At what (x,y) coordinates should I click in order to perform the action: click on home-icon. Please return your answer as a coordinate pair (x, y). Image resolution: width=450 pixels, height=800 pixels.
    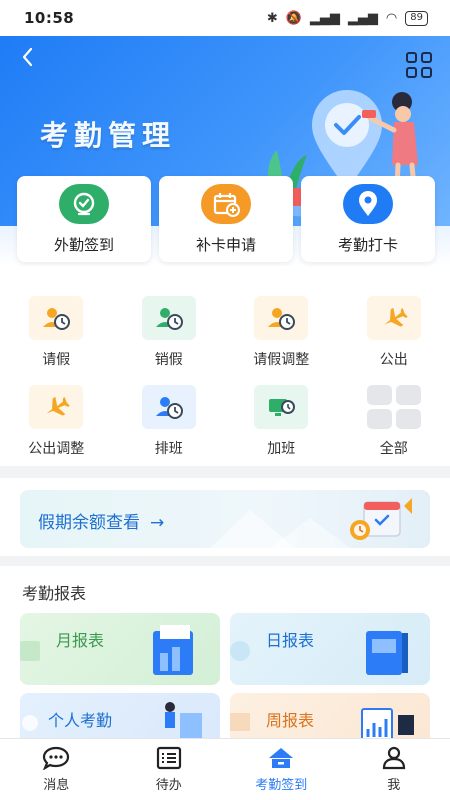
    Looking at the image, I should click on (281, 758).